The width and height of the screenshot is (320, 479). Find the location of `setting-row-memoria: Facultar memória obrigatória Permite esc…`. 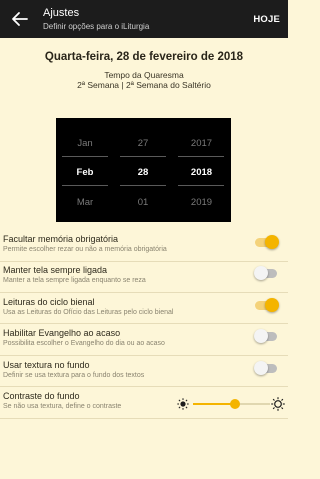

setting-row-memoria: Facultar memória obrigatória Permite esc… is located at coordinates (144, 246).